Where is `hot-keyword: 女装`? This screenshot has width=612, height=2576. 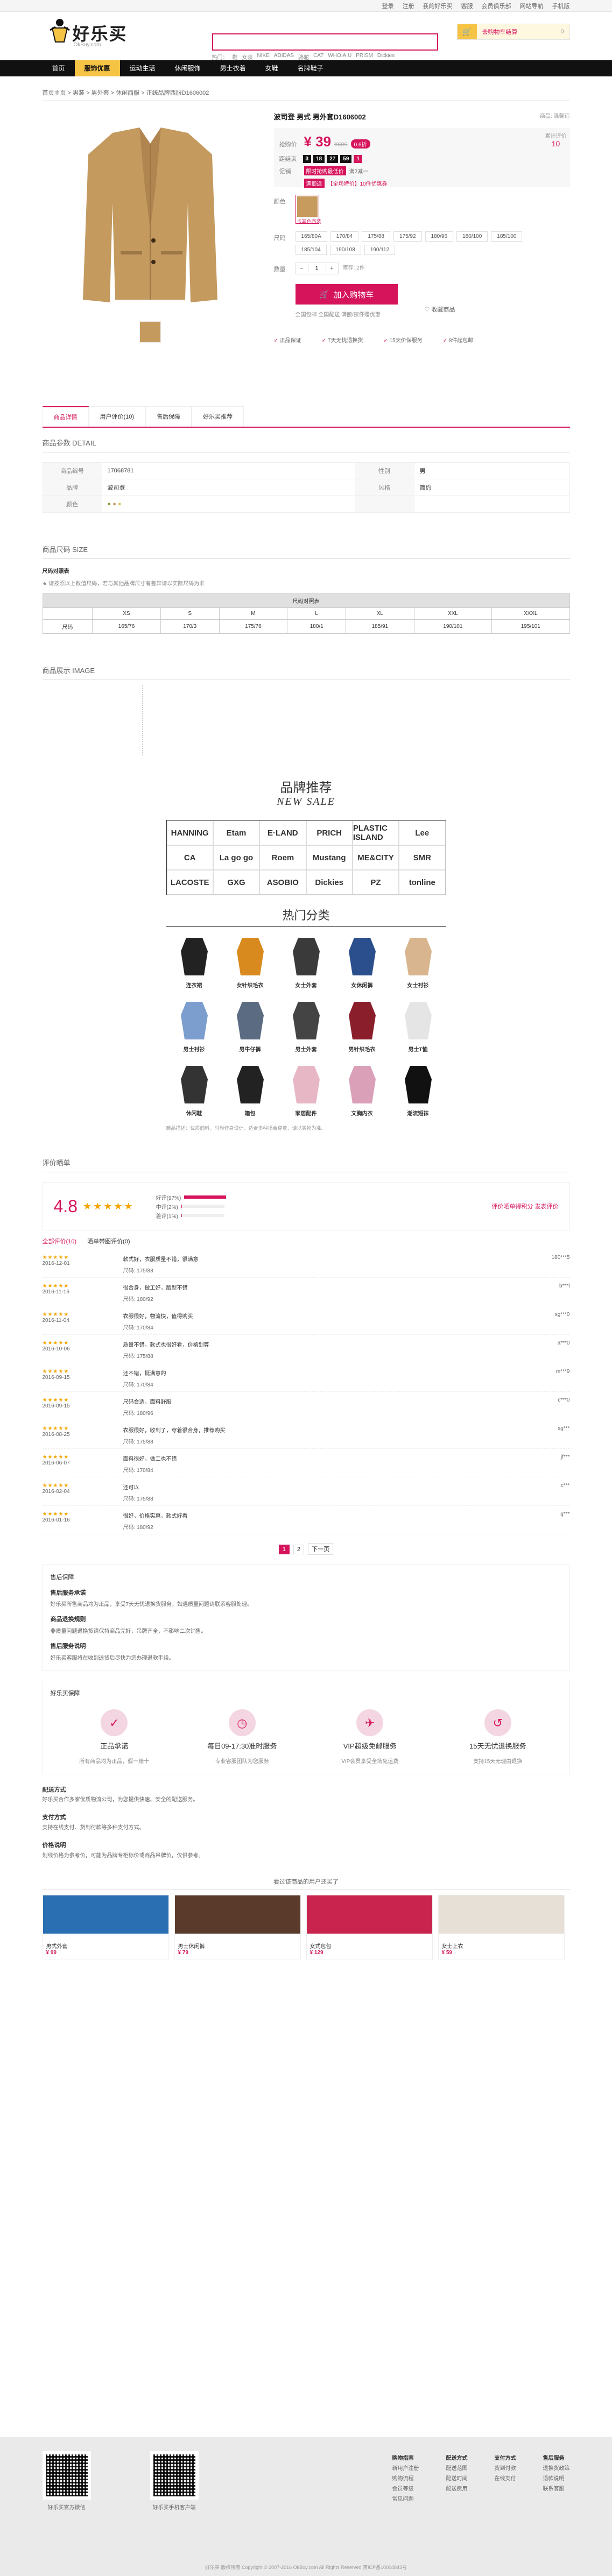 hot-keyword: 女装 is located at coordinates (248, 57).